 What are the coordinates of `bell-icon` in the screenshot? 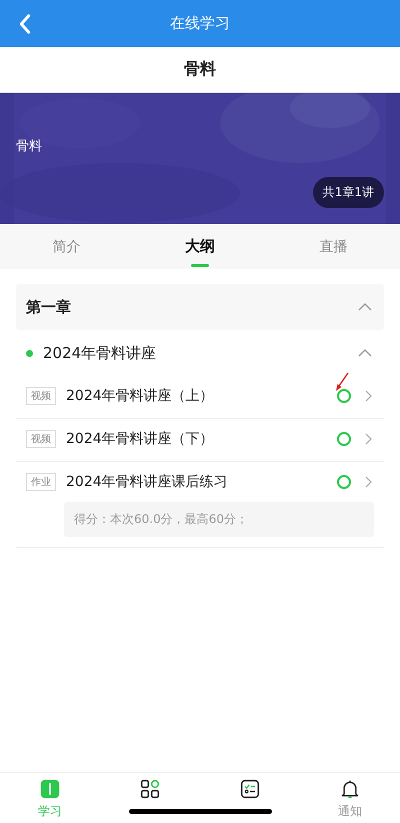 It's located at (350, 789).